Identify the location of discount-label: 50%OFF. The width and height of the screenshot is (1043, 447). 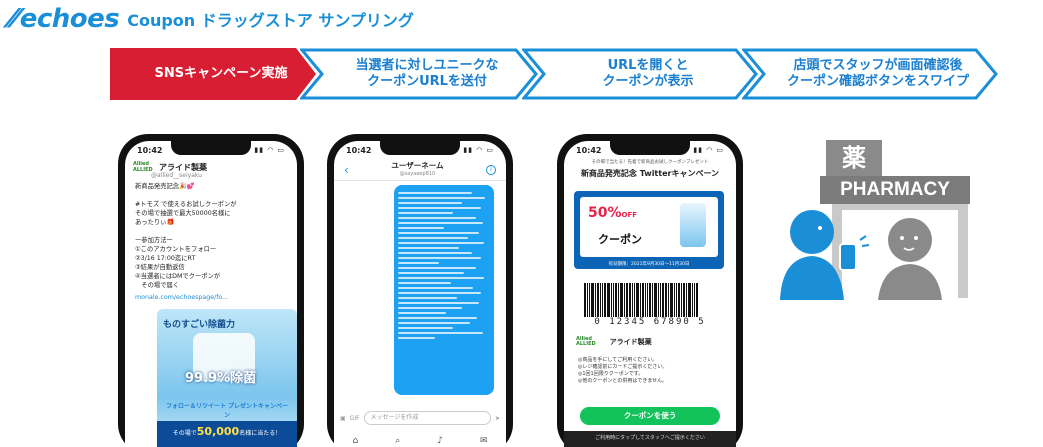
(613, 213).